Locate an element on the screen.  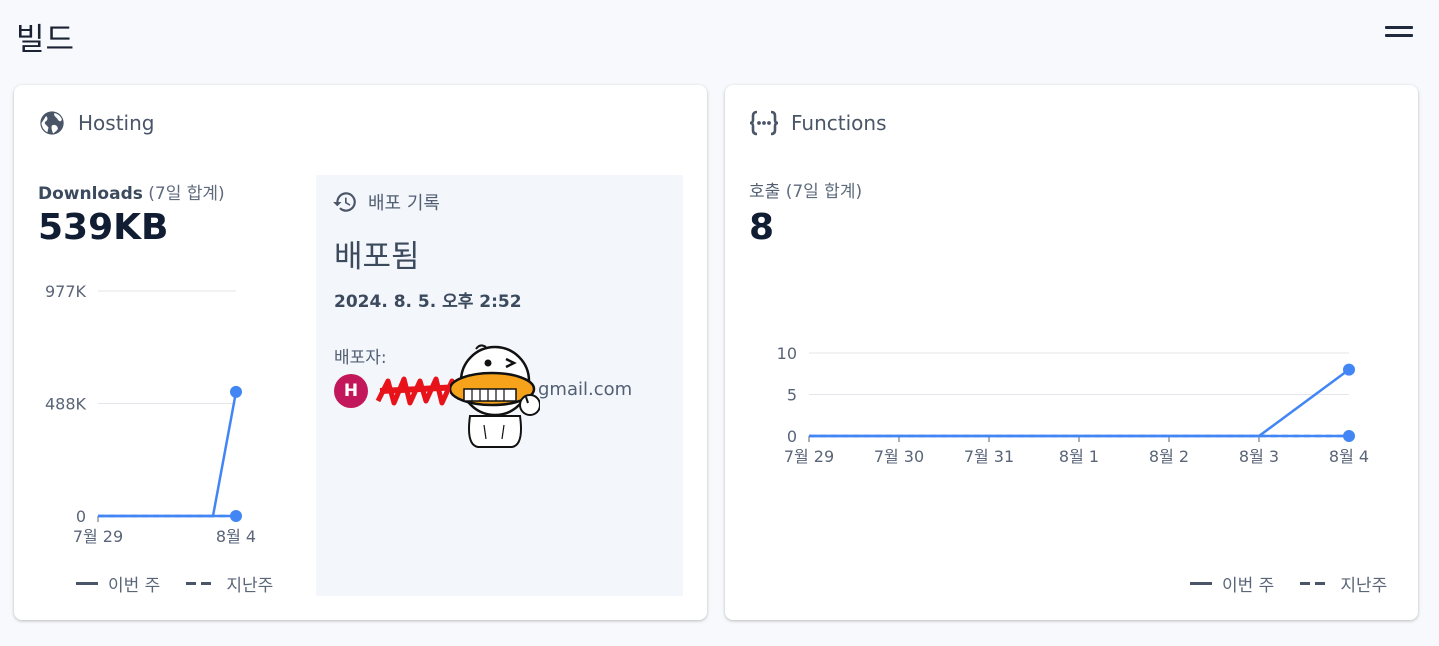
invocations-label: 호출 (7일 합계) is located at coordinates (805, 189).